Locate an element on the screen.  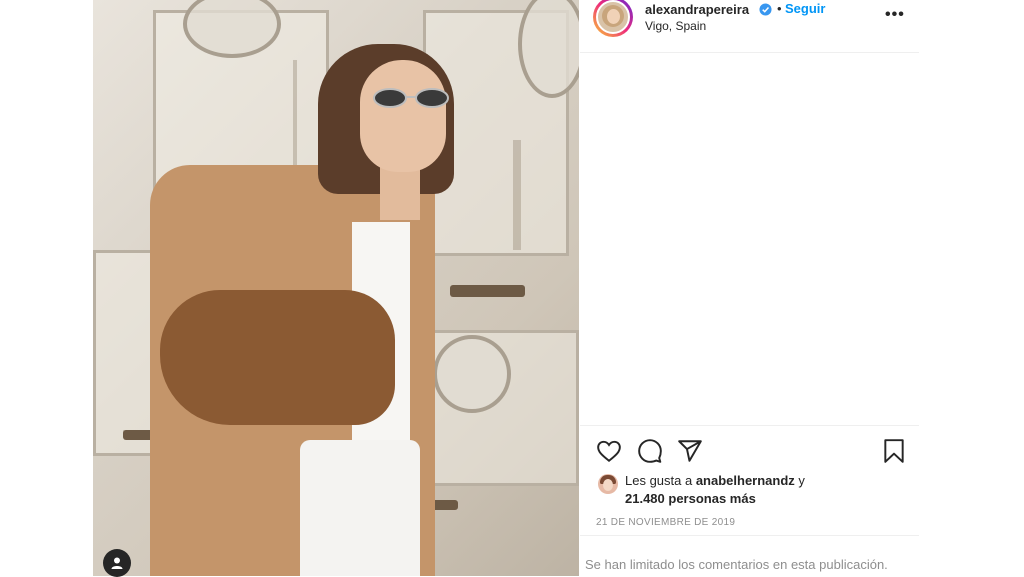
post-date: 21 DE NOVIEMBRE DE 2019 is located at coordinates (665, 522).